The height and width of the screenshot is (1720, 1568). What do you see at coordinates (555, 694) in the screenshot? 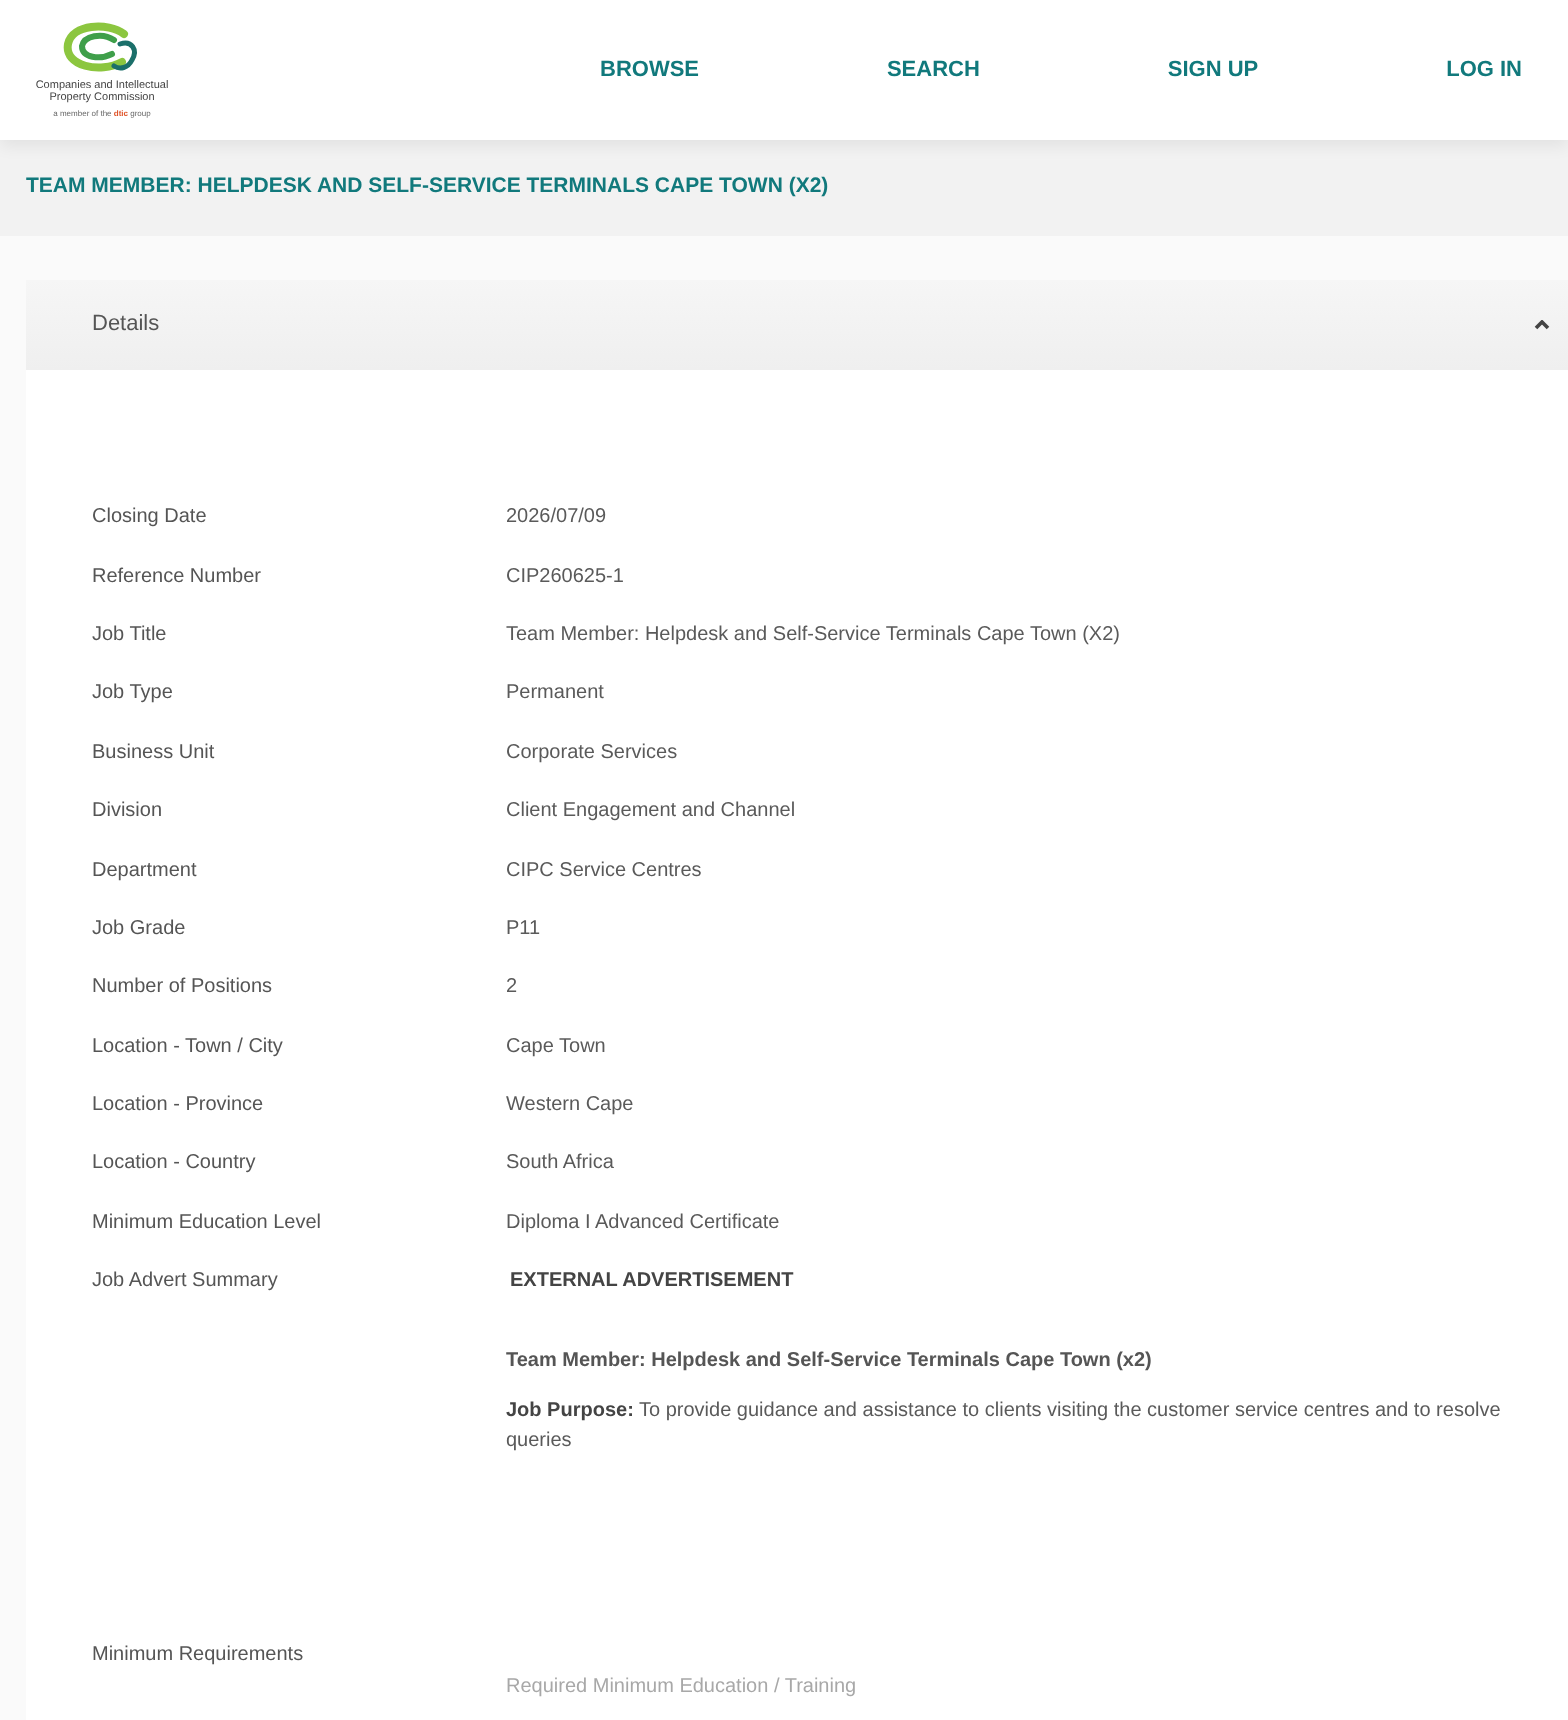
I see `field-value: Permanent` at bounding box center [555, 694].